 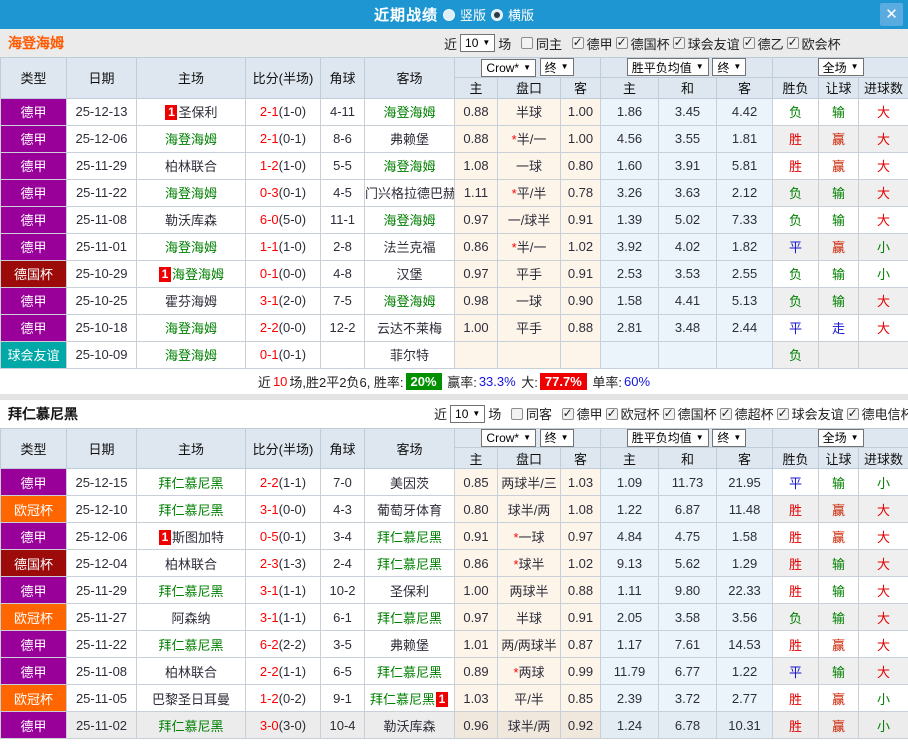 I want to click on date-cell: 25-11-08, so click(x=101, y=671).